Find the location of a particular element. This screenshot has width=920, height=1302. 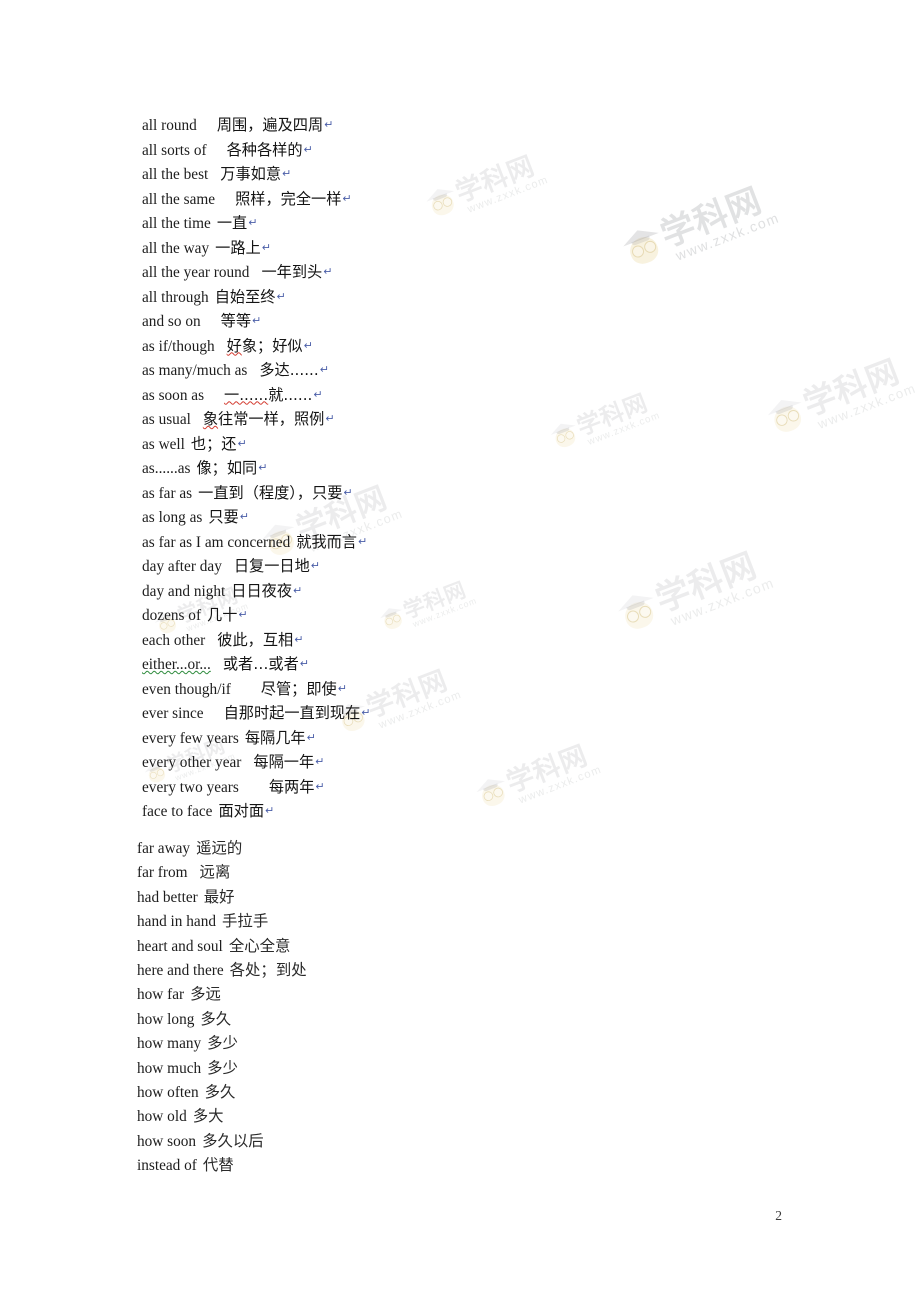

phrase-english: all round is located at coordinates (169, 125).